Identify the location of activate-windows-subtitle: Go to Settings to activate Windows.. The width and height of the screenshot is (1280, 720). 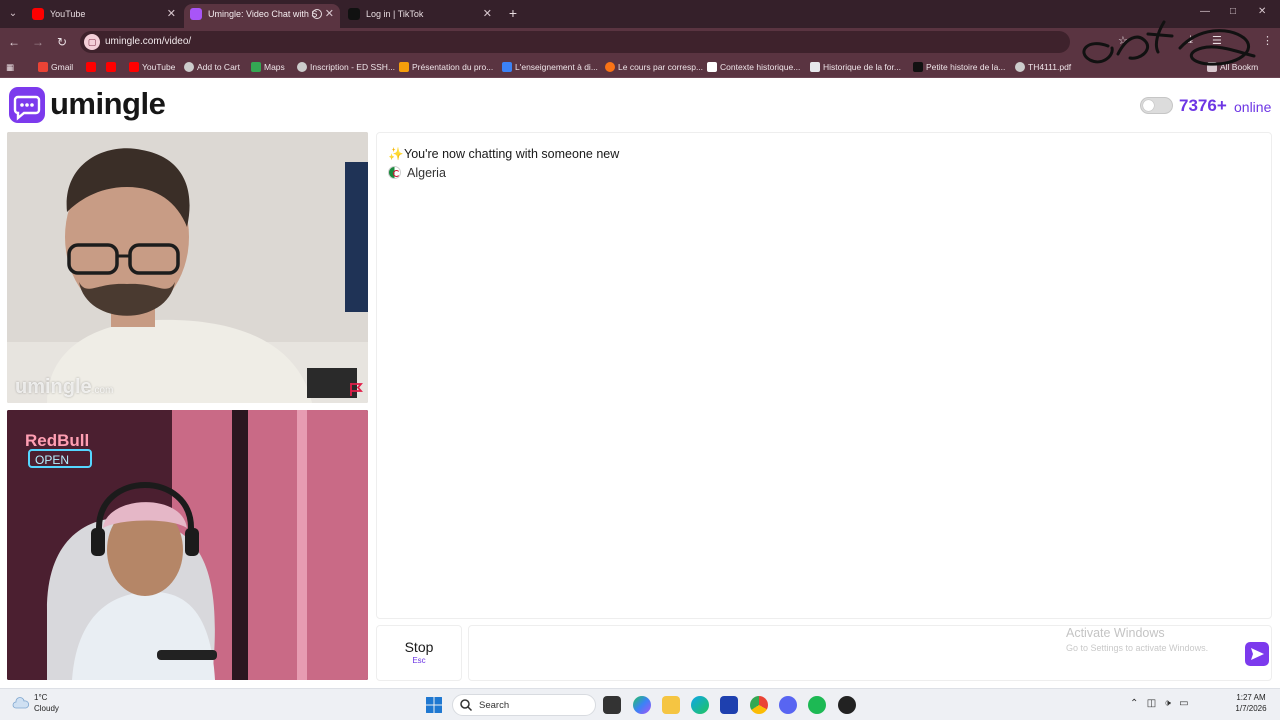
(1137, 648).